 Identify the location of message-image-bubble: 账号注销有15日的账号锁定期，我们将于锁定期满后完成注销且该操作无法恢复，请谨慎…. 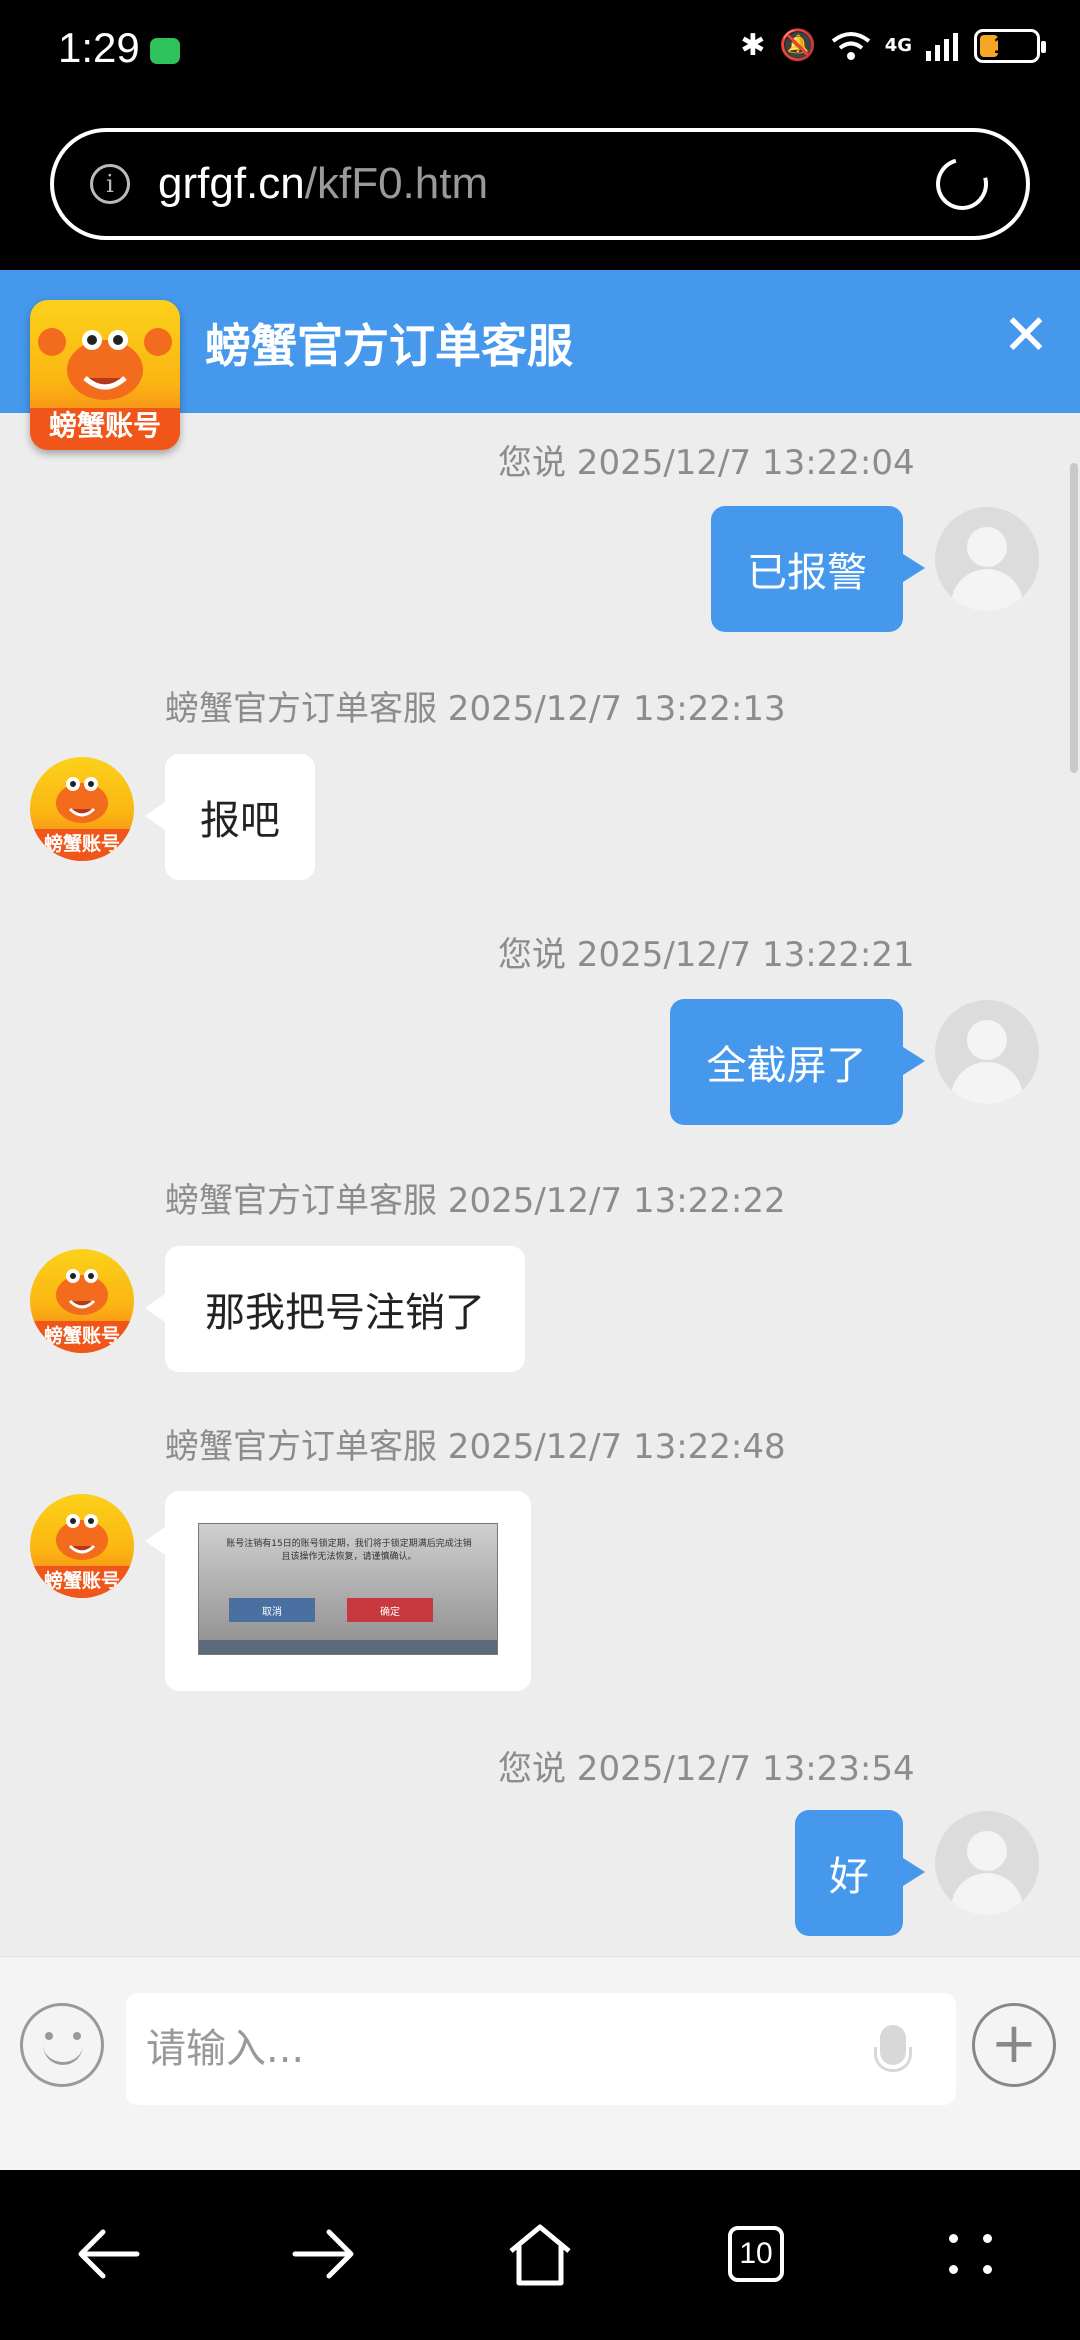
(338, 1591).